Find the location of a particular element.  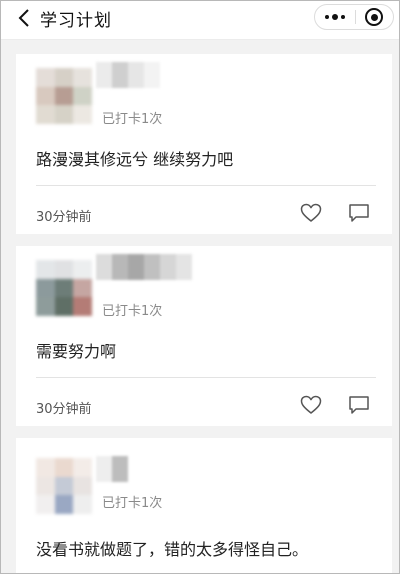

more-menu-button is located at coordinates (335, 17).